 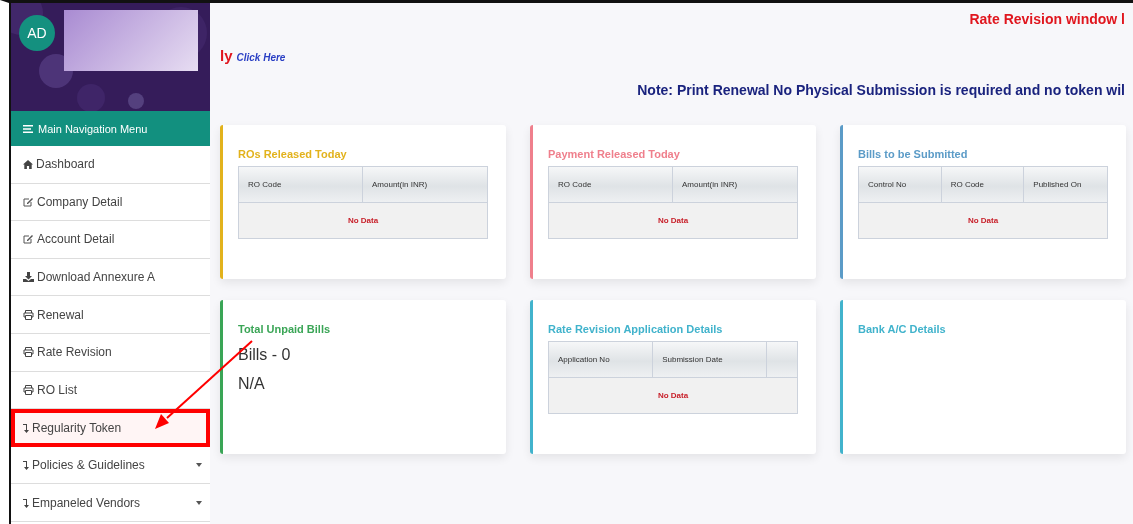 What do you see at coordinates (251, 384) in the screenshot?
I see `summary-value: N/A` at bounding box center [251, 384].